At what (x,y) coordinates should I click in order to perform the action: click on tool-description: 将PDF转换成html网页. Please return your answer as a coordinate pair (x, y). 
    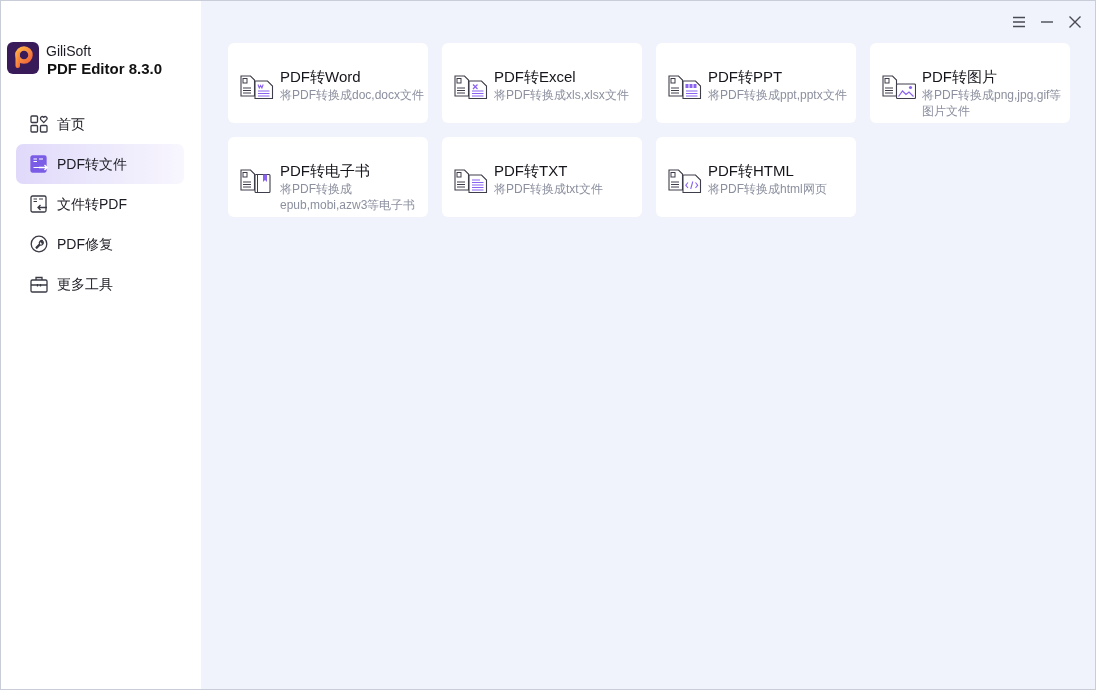
    Looking at the image, I should click on (767, 189).